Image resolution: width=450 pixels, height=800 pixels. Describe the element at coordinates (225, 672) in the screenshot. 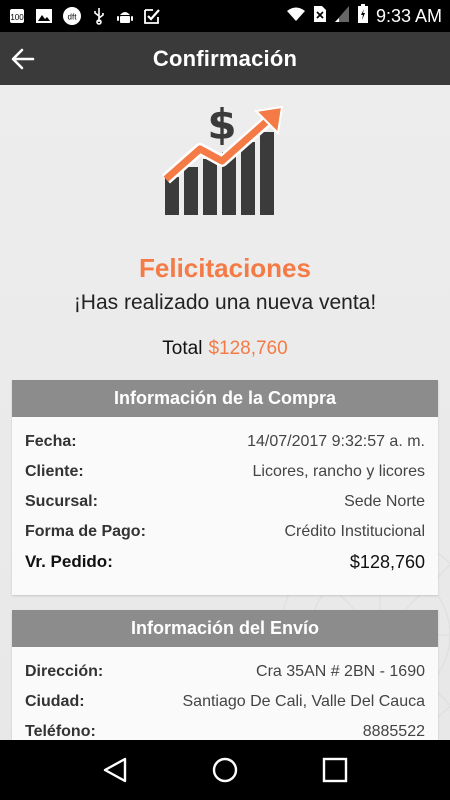

I see `shipping-row-address: Dirección: Cra 35AN # 2BN - 1690` at that location.